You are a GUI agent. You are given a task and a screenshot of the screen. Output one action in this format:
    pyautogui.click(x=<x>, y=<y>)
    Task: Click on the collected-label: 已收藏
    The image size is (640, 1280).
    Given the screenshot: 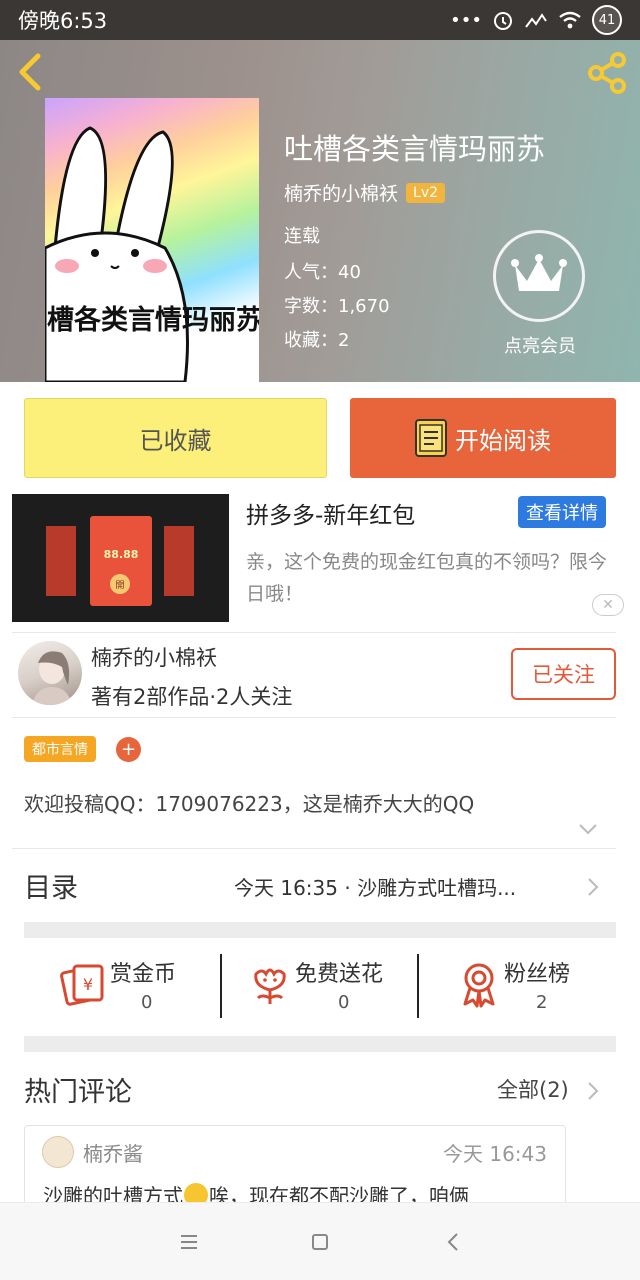 What is the action you would take?
    pyautogui.click(x=175, y=440)
    